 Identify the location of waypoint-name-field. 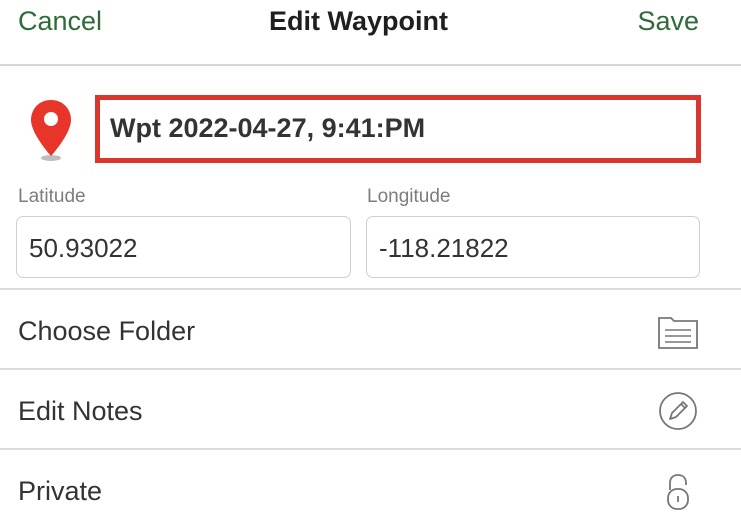
(398, 129).